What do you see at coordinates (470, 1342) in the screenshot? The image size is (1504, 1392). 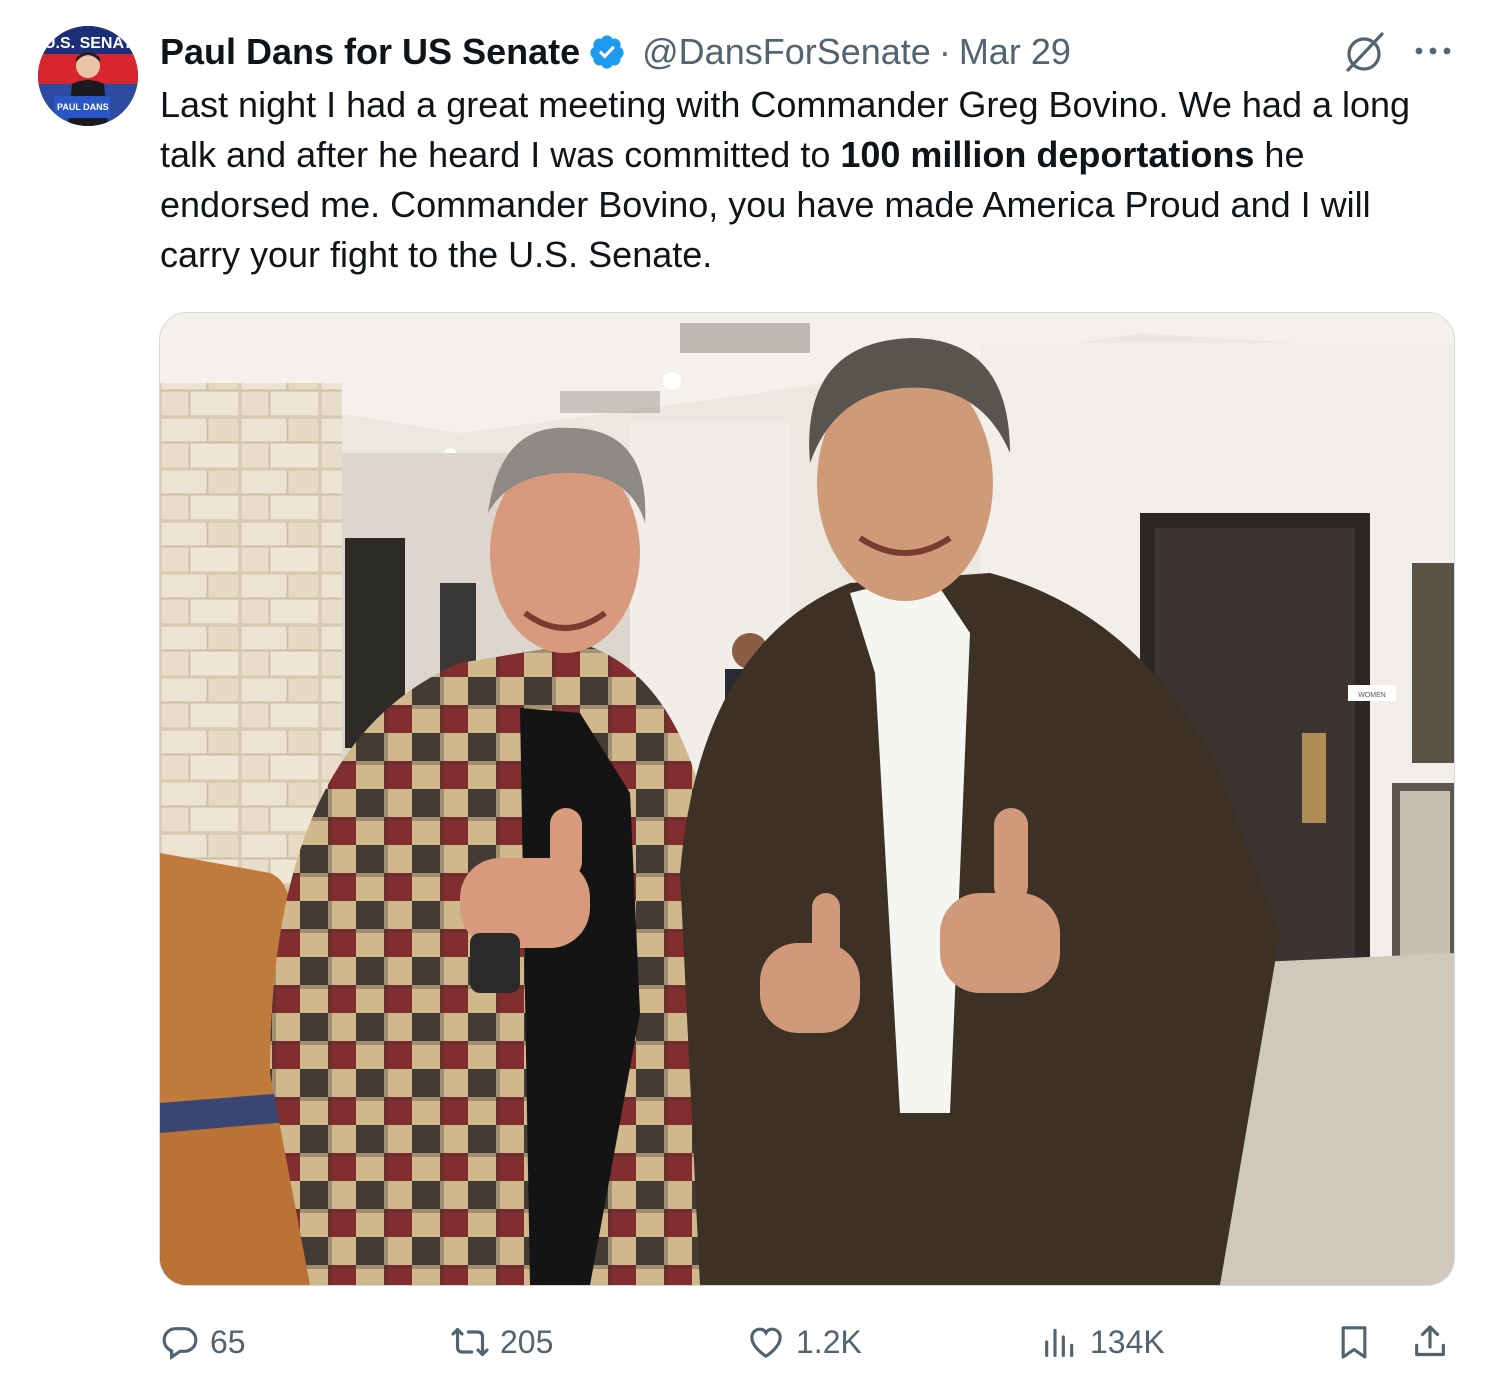 I see `repost-icon` at bounding box center [470, 1342].